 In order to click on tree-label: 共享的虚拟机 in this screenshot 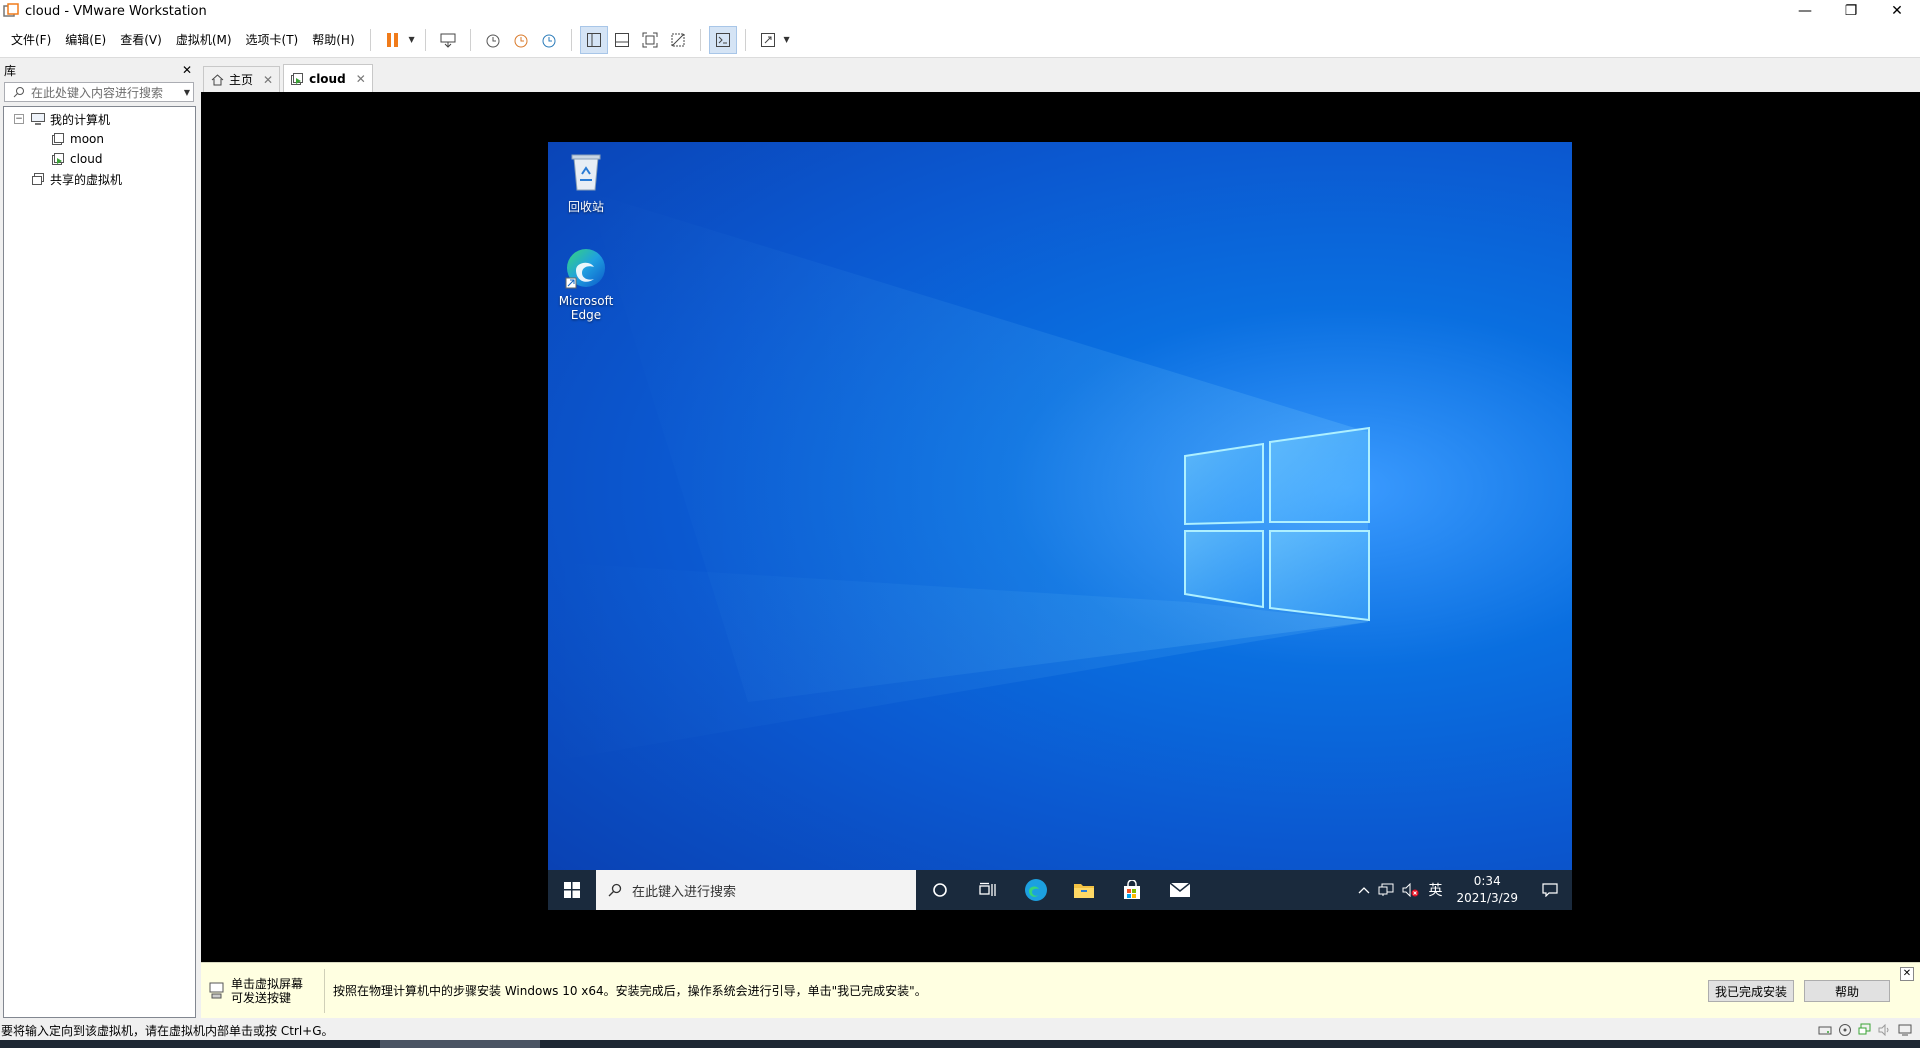, I will do `click(86, 179)`.